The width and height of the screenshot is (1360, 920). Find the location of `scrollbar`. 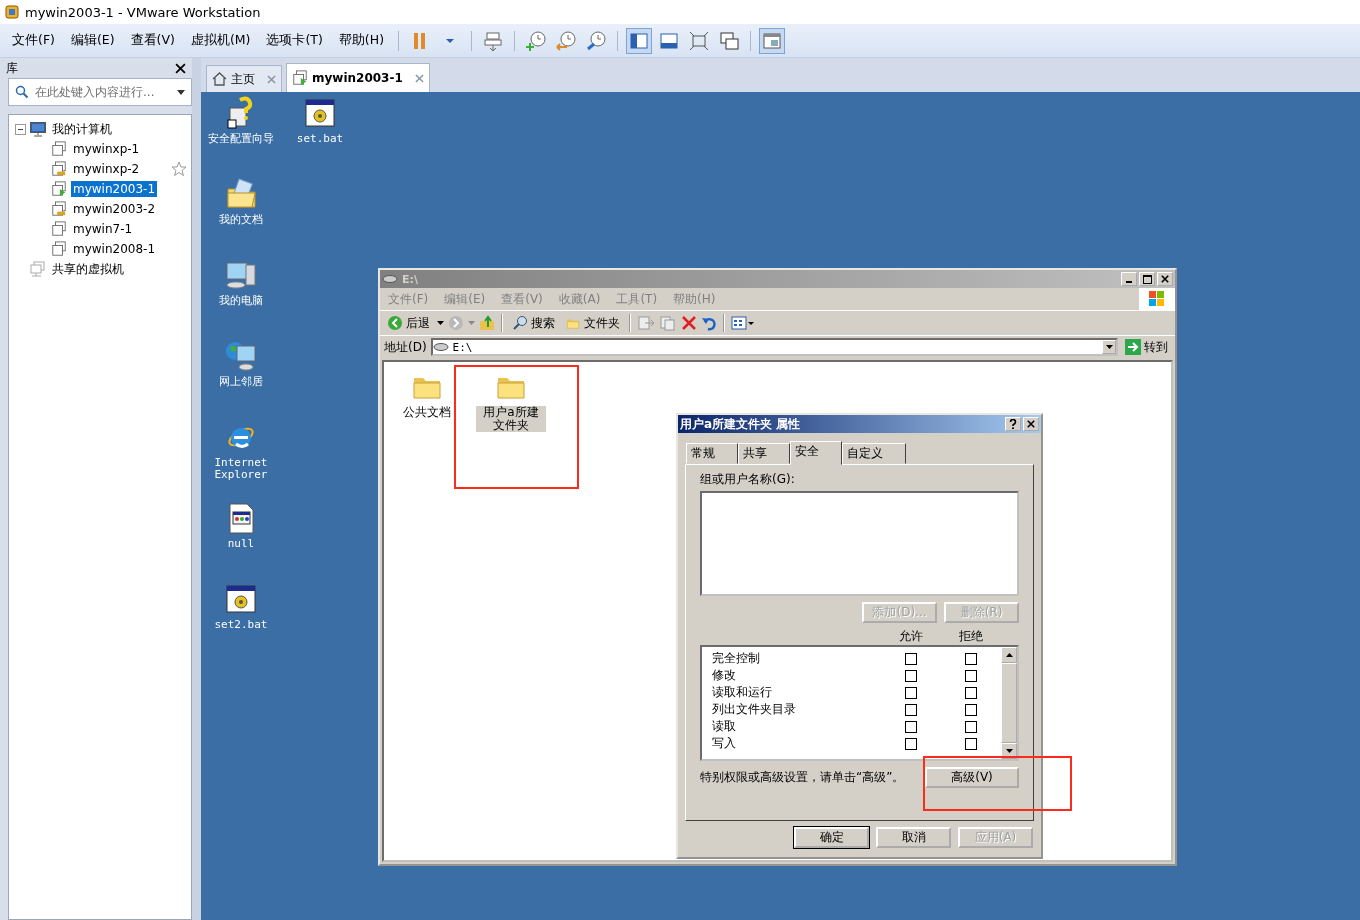

scrollbar is located at coordinates (1009, 703).